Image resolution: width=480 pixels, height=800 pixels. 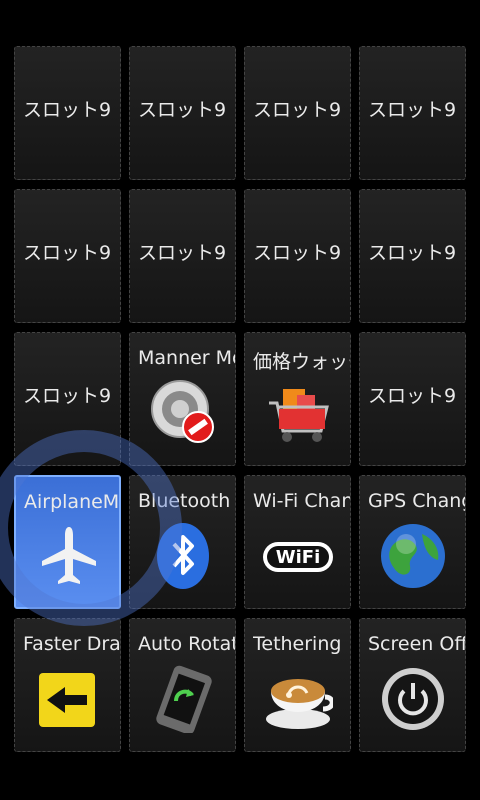 What do you see at coordinates (416, 644) in the screenshot?
I see `tile-label: Screen Off` at bounding box center [416, 644].